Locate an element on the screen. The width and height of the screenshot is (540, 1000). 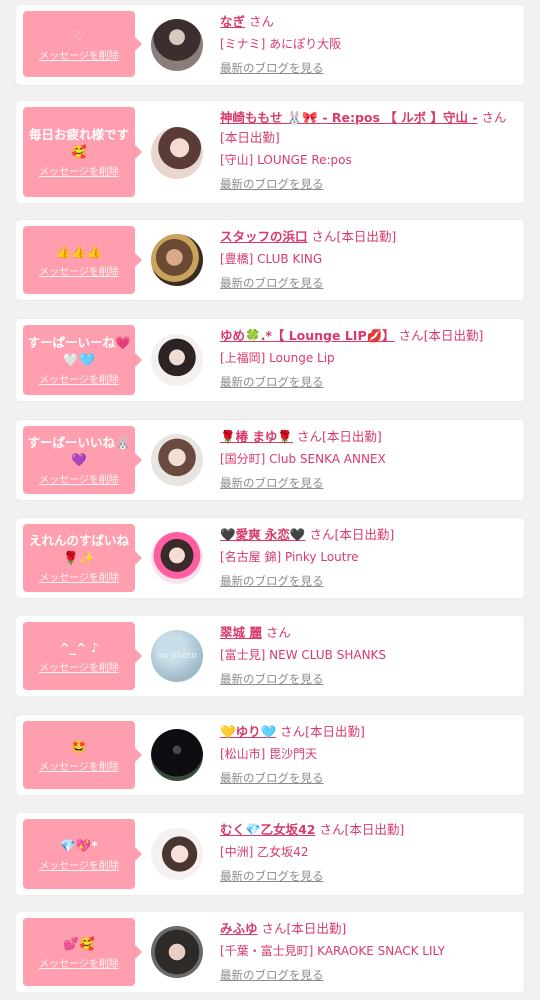
message-bubble: 💎💖* メッセージを削除 is located at coordinates (82, 854).